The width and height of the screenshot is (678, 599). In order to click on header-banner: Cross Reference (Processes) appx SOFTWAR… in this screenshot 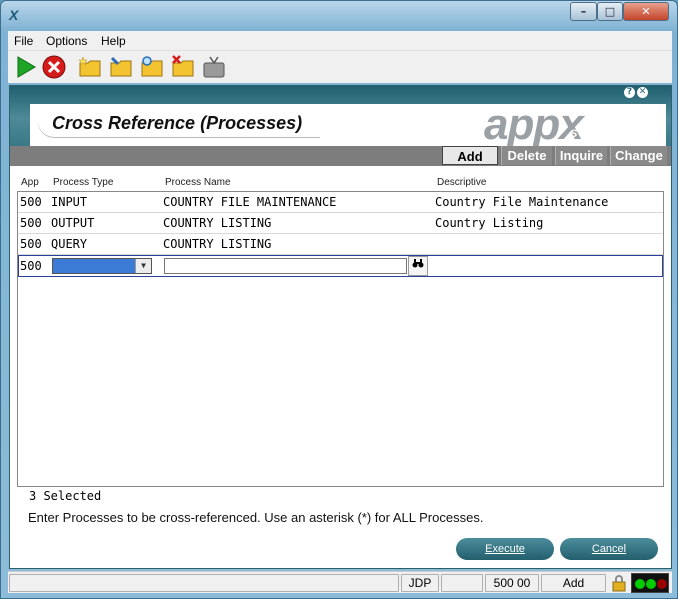, I will do `click(340, 126)`.